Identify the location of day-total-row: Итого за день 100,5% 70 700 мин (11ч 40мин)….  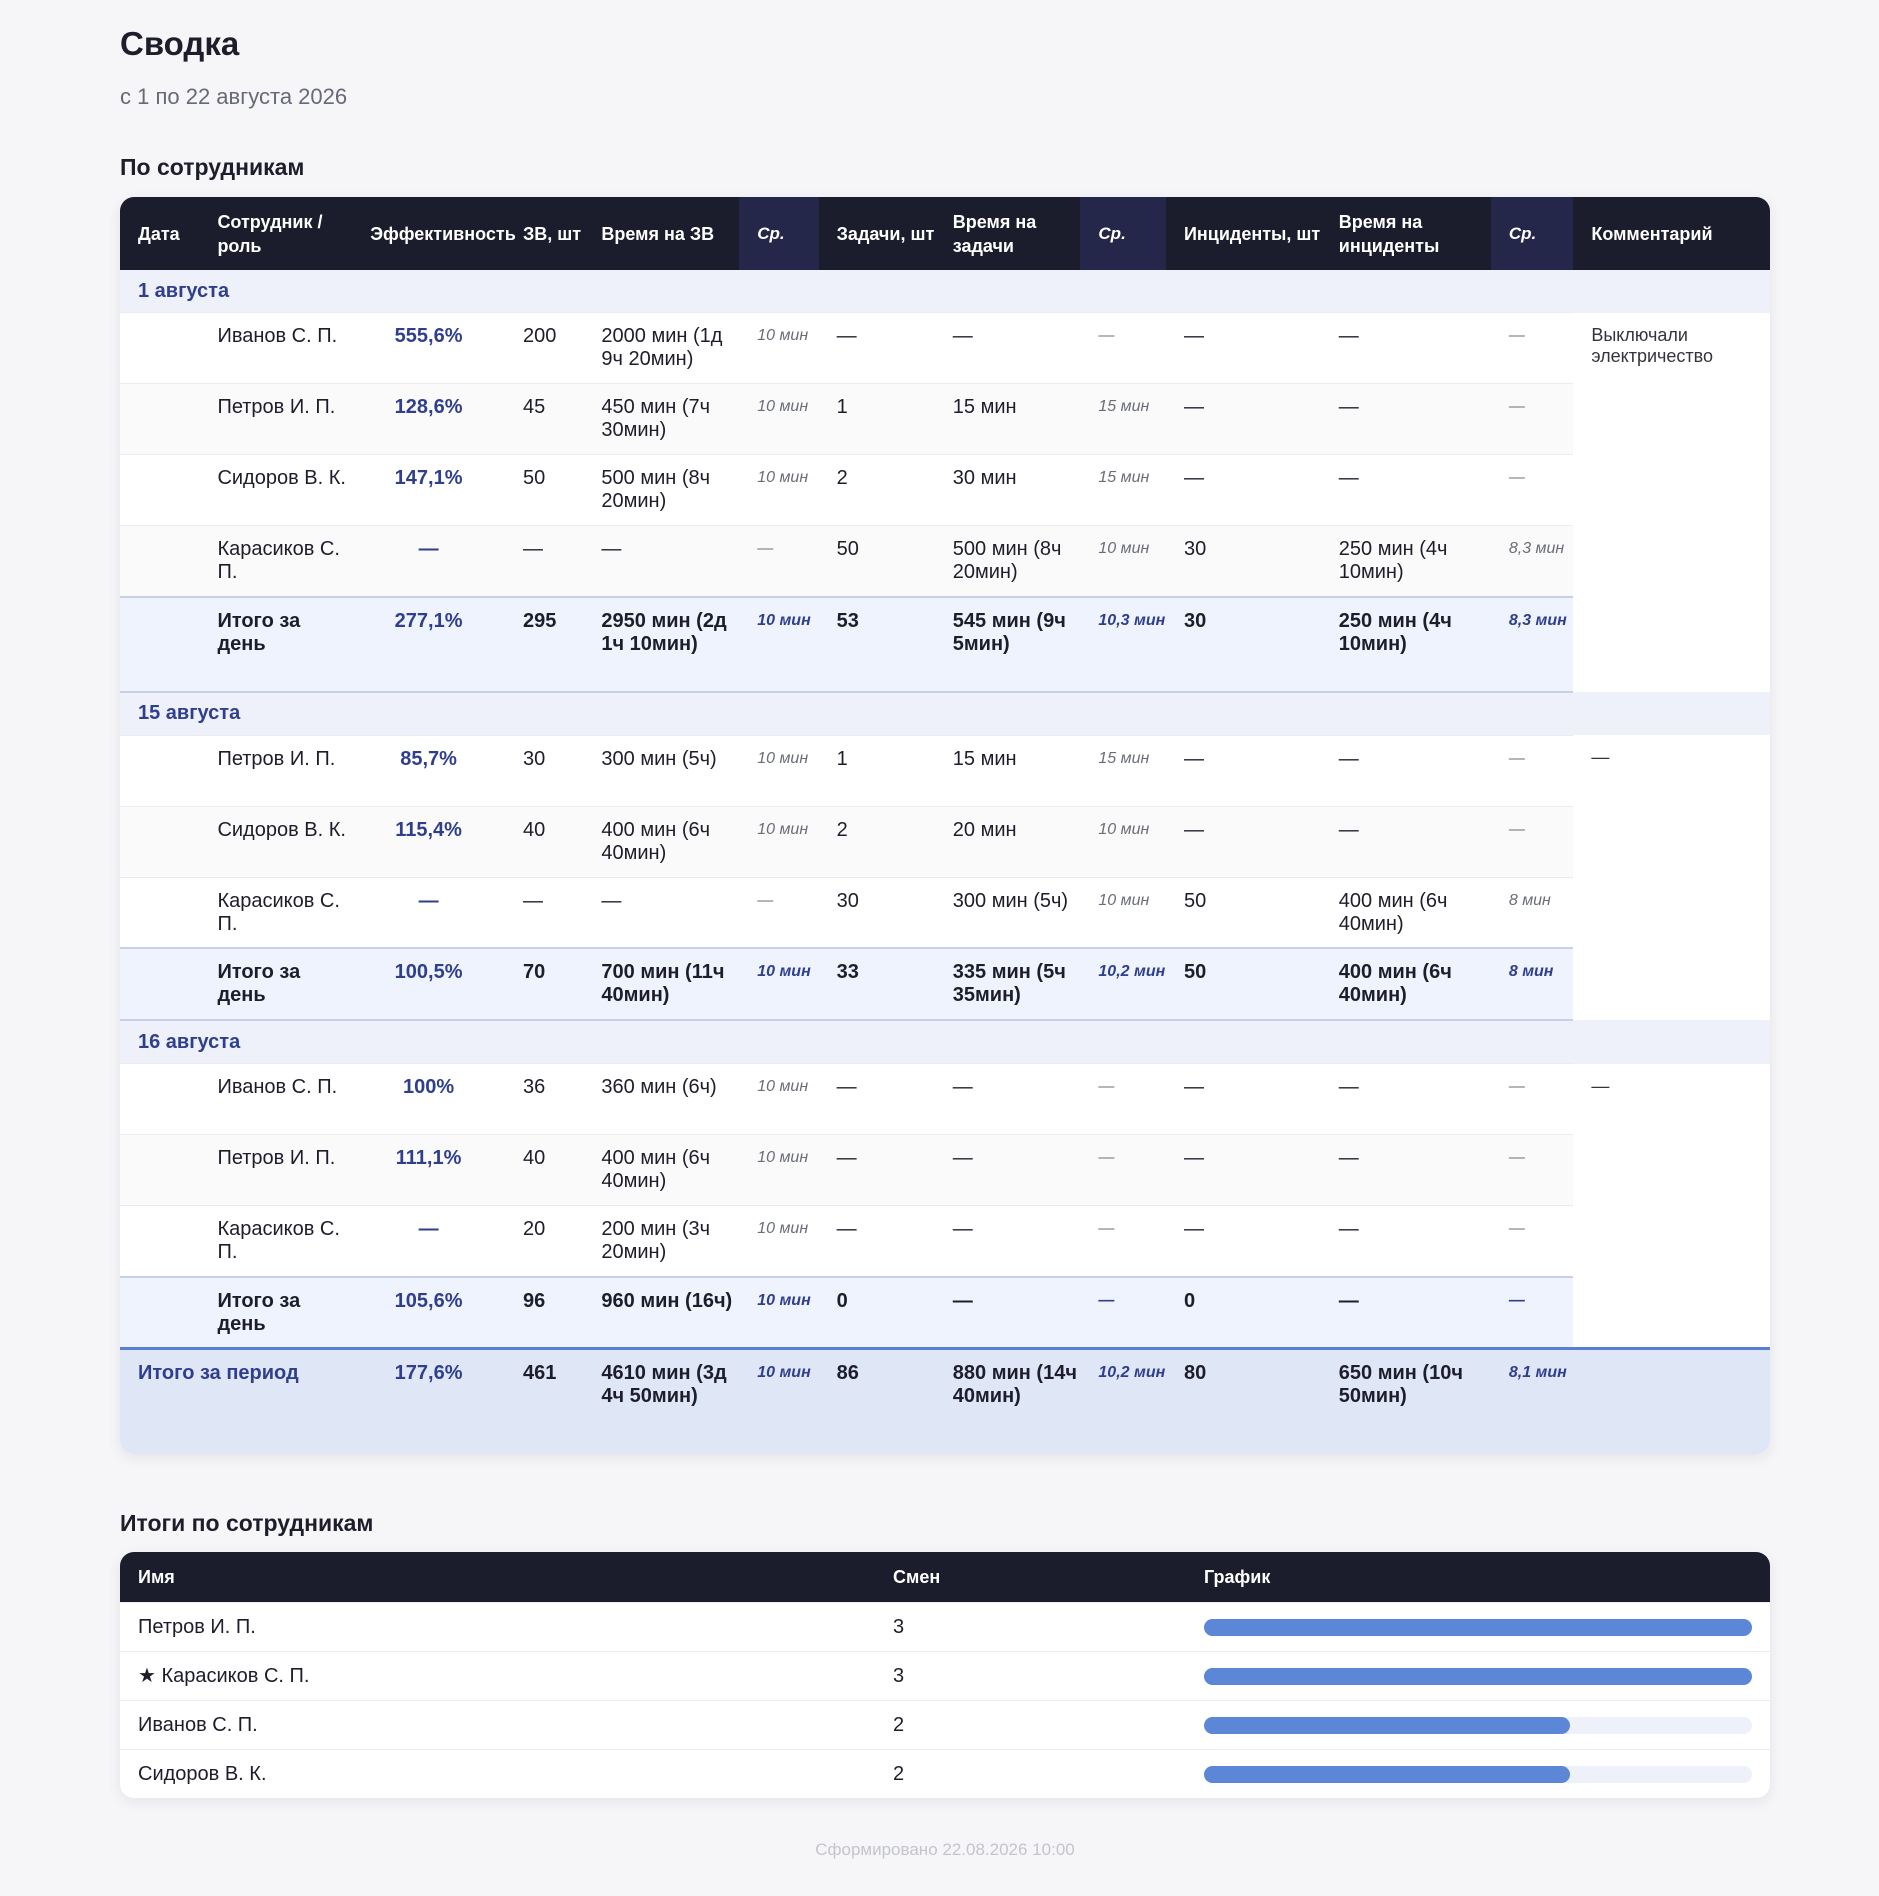
(945, 984).